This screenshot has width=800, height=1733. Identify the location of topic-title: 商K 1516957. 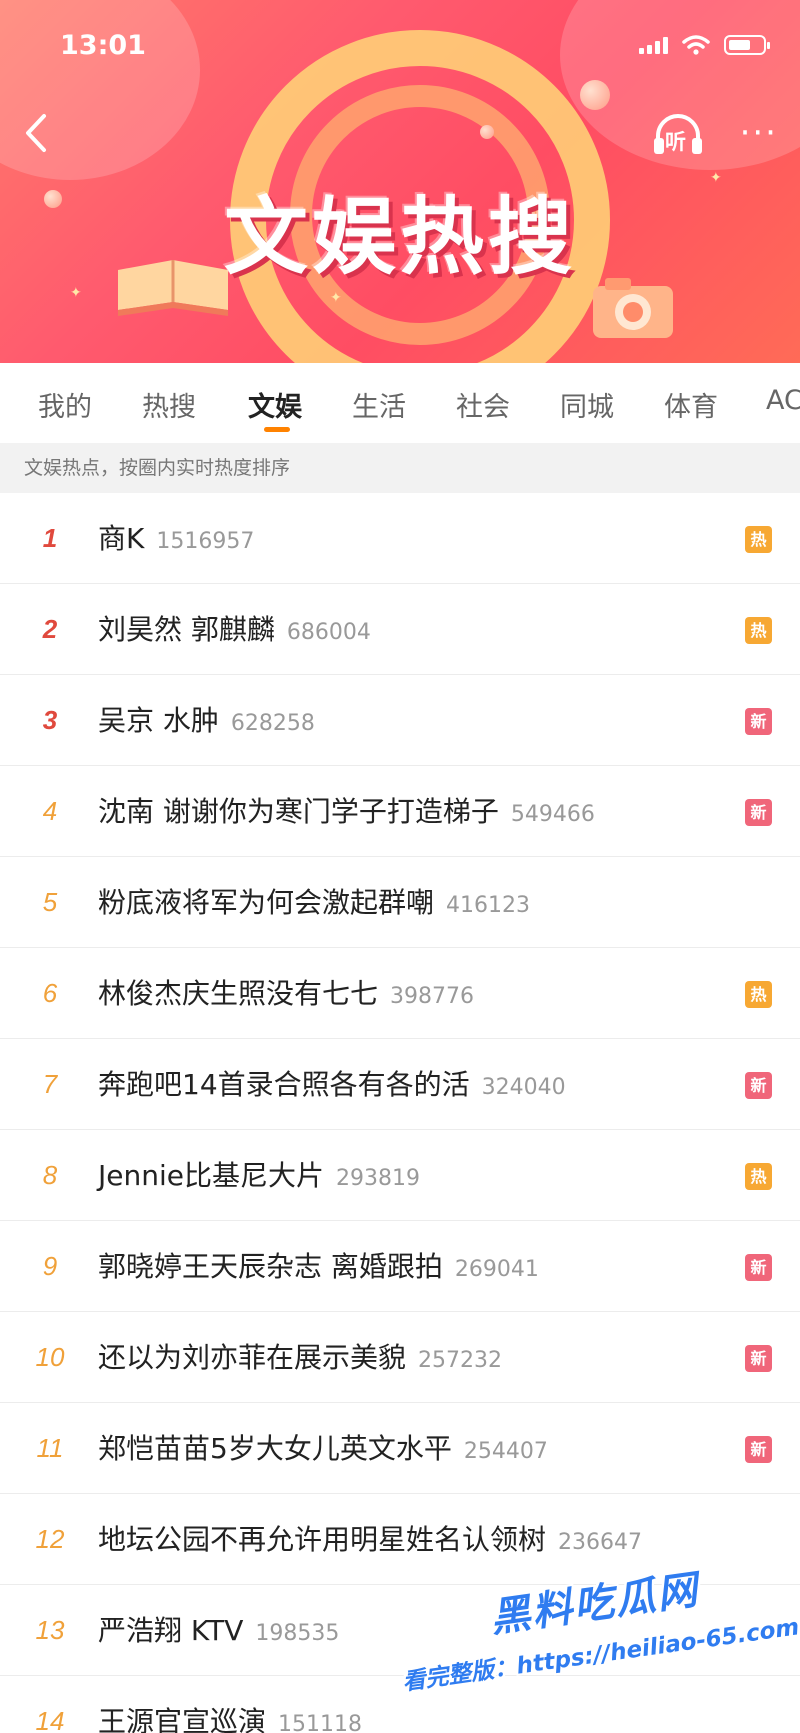
(176, 540).